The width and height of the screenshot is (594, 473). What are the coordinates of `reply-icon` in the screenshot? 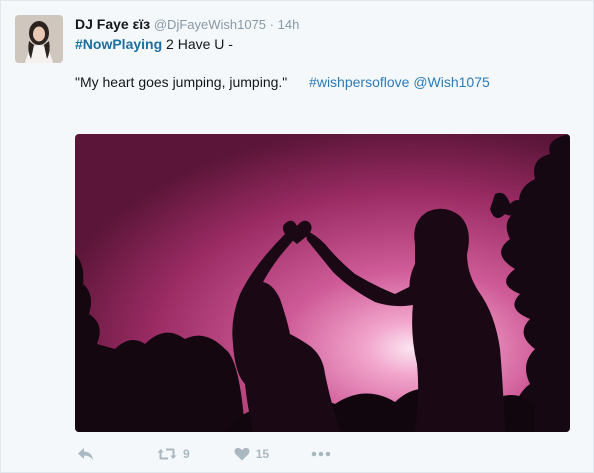 It's located at (85, 454).